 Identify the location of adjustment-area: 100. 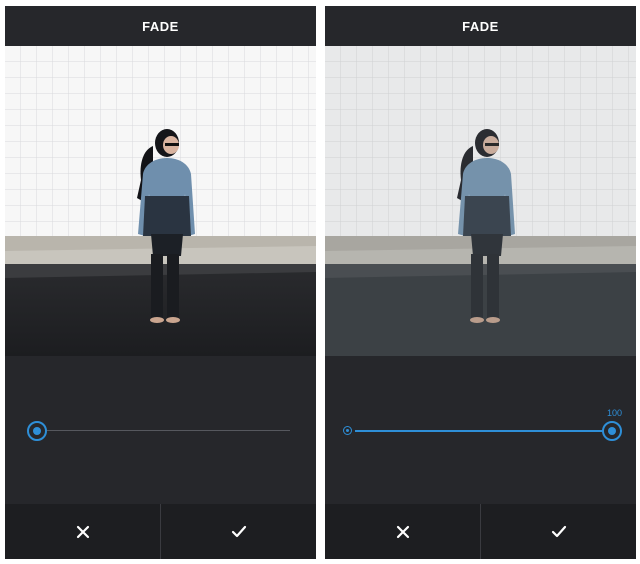
(480, 430).